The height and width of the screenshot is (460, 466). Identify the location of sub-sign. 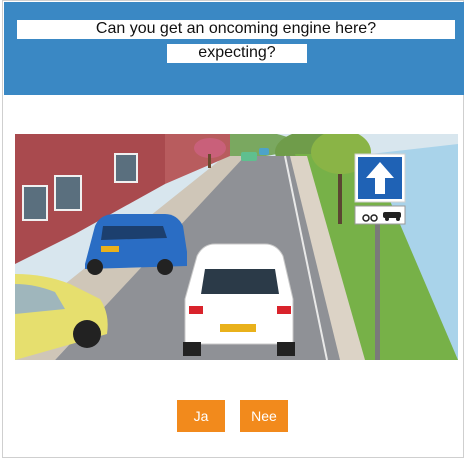
(380, 215).